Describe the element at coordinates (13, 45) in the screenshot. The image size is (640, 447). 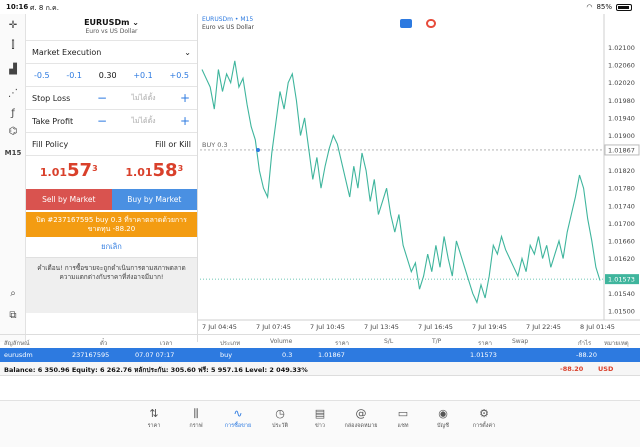
I see `candles-icon: ⫿` at that location.